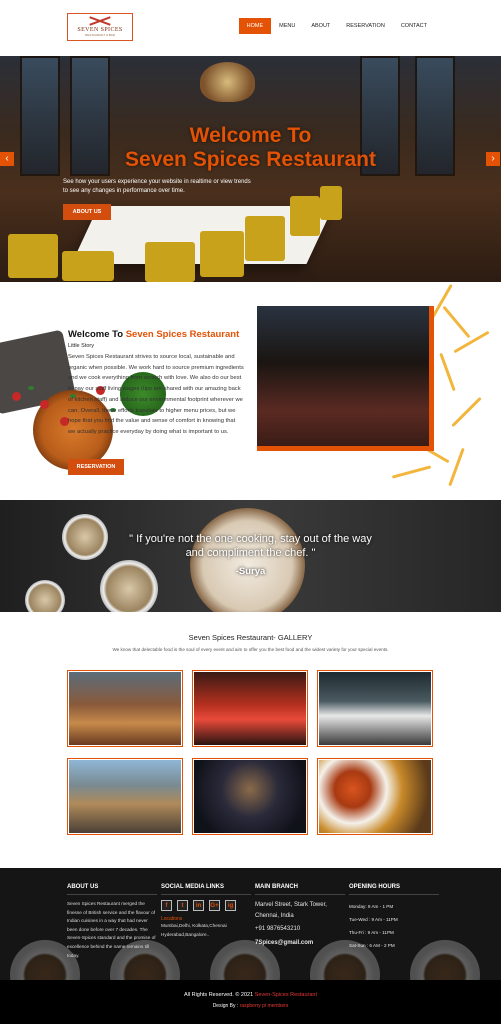 The height and width of the screenshot is (1024, 501). Describe the element at coordinates (320, 26) in the screenshot. I see `nav-about: ABOUT` at that location.